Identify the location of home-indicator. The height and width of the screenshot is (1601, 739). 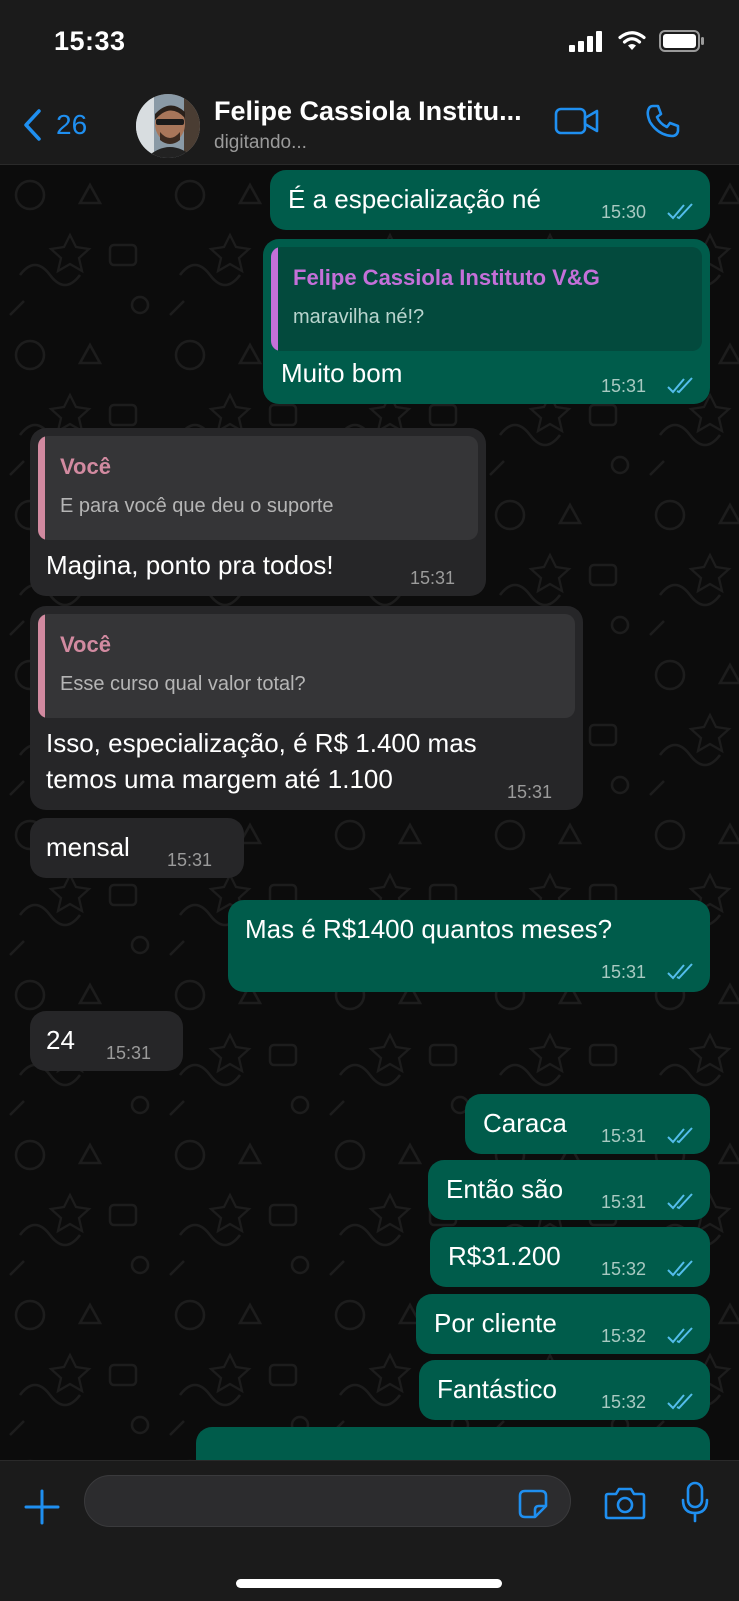
(369, 1583).